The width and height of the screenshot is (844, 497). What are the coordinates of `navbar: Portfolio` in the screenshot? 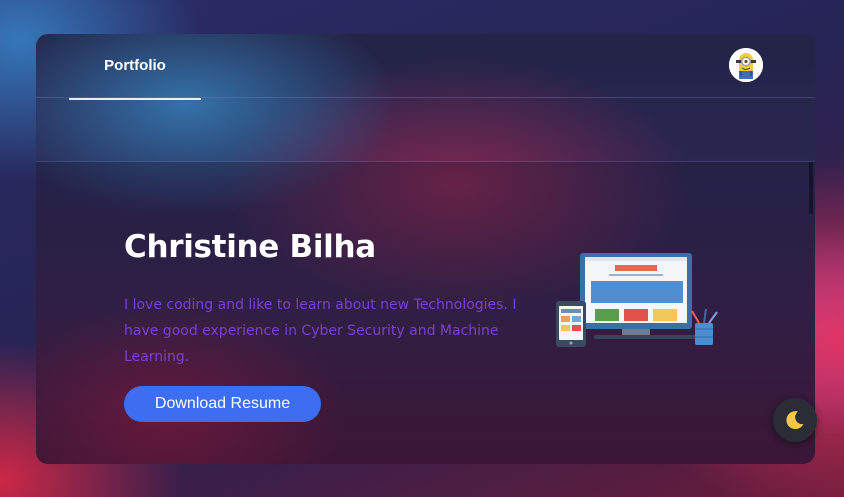 It's located at (425, 66).